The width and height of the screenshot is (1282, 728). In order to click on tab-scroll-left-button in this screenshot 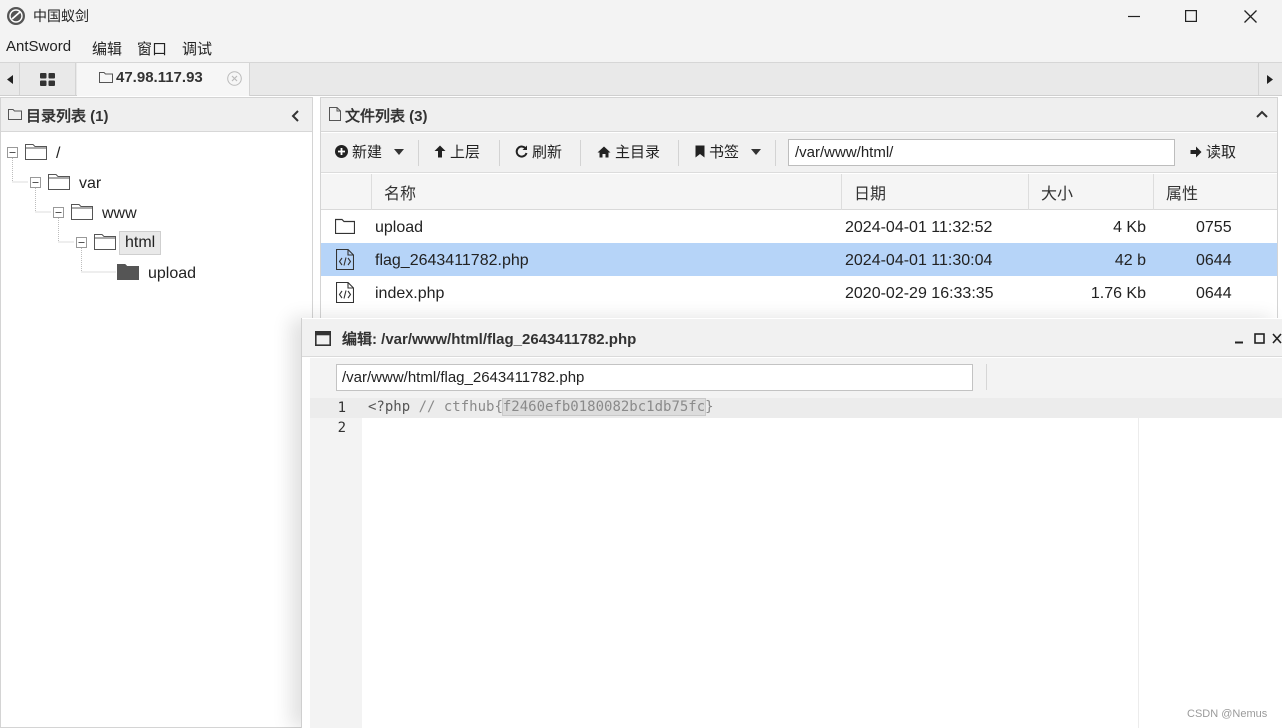, I will do `click(10, 79)`.